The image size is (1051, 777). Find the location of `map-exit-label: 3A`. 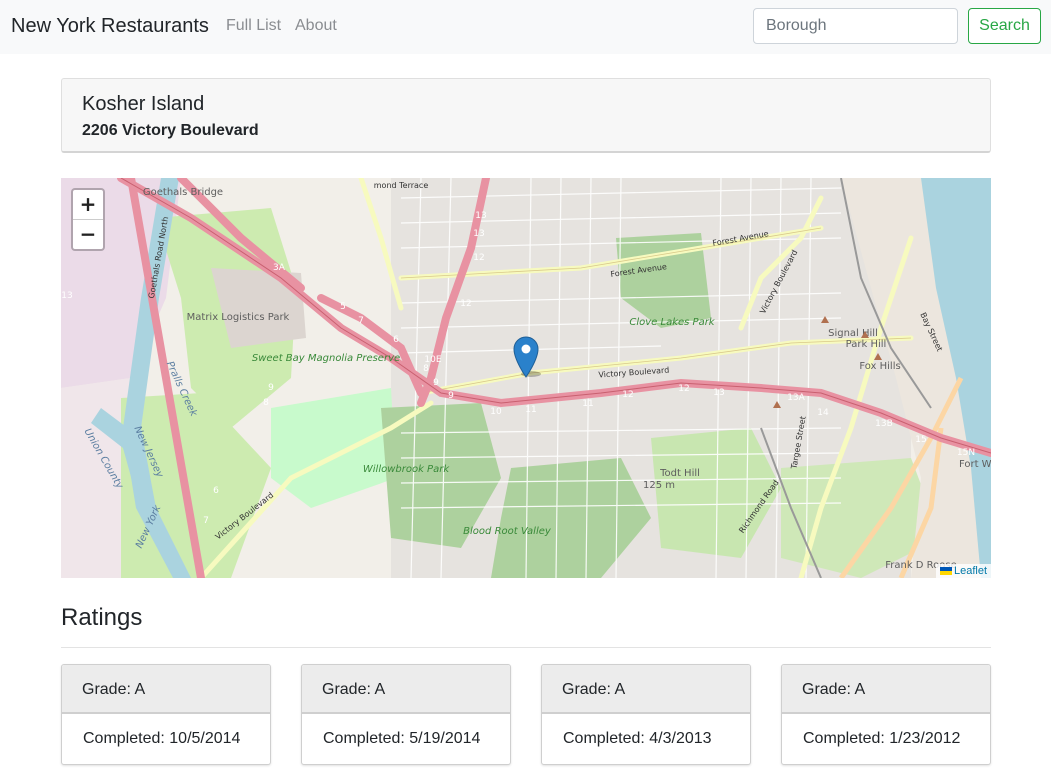

map-exit-label: 3A is located at coordinates (279, 268).